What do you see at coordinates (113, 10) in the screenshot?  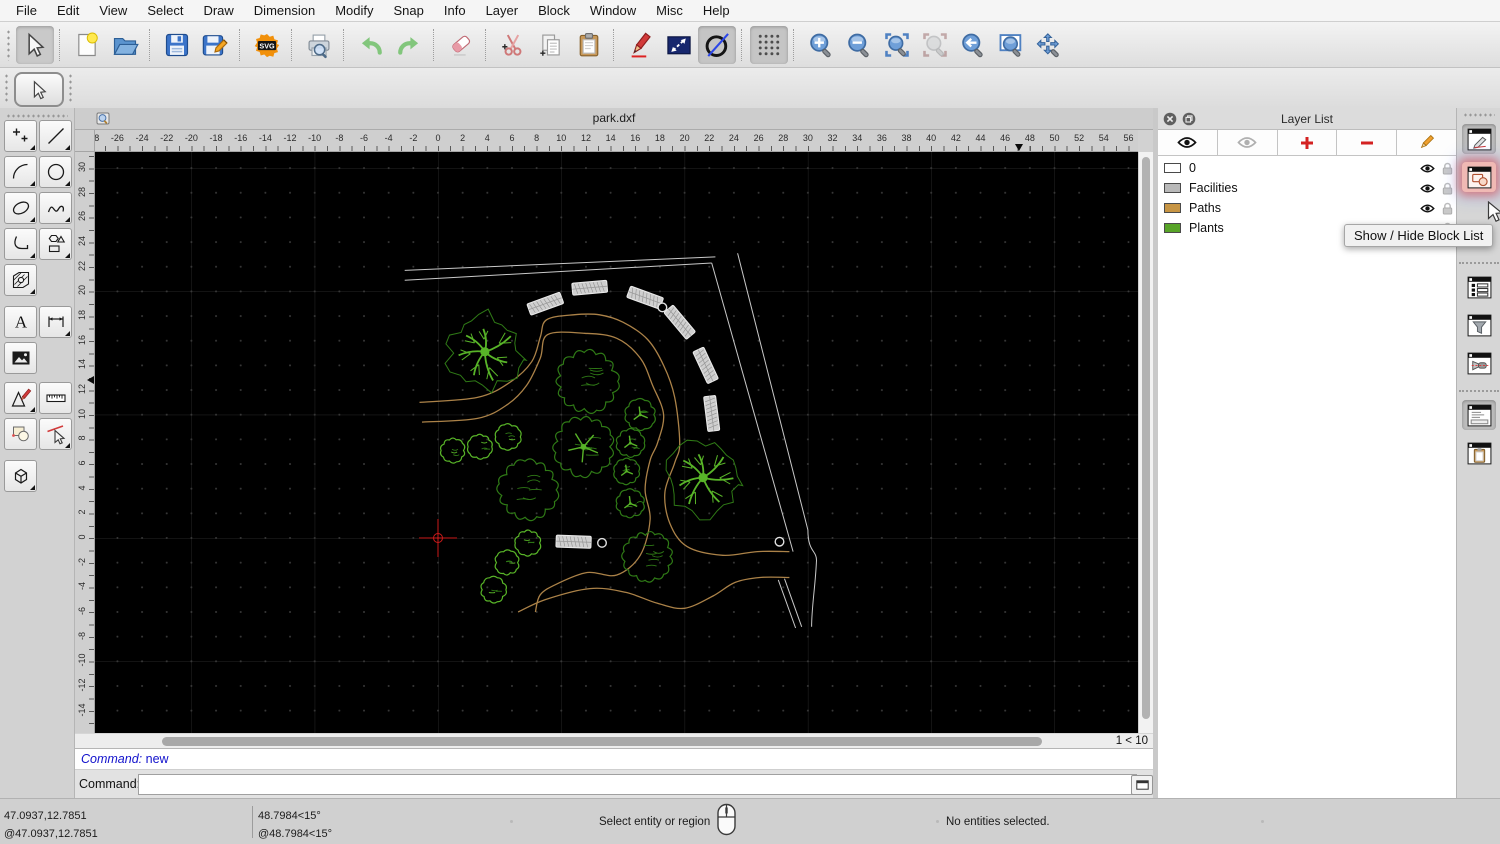 I see `menu-view: View` at bounding box center [113, 10].